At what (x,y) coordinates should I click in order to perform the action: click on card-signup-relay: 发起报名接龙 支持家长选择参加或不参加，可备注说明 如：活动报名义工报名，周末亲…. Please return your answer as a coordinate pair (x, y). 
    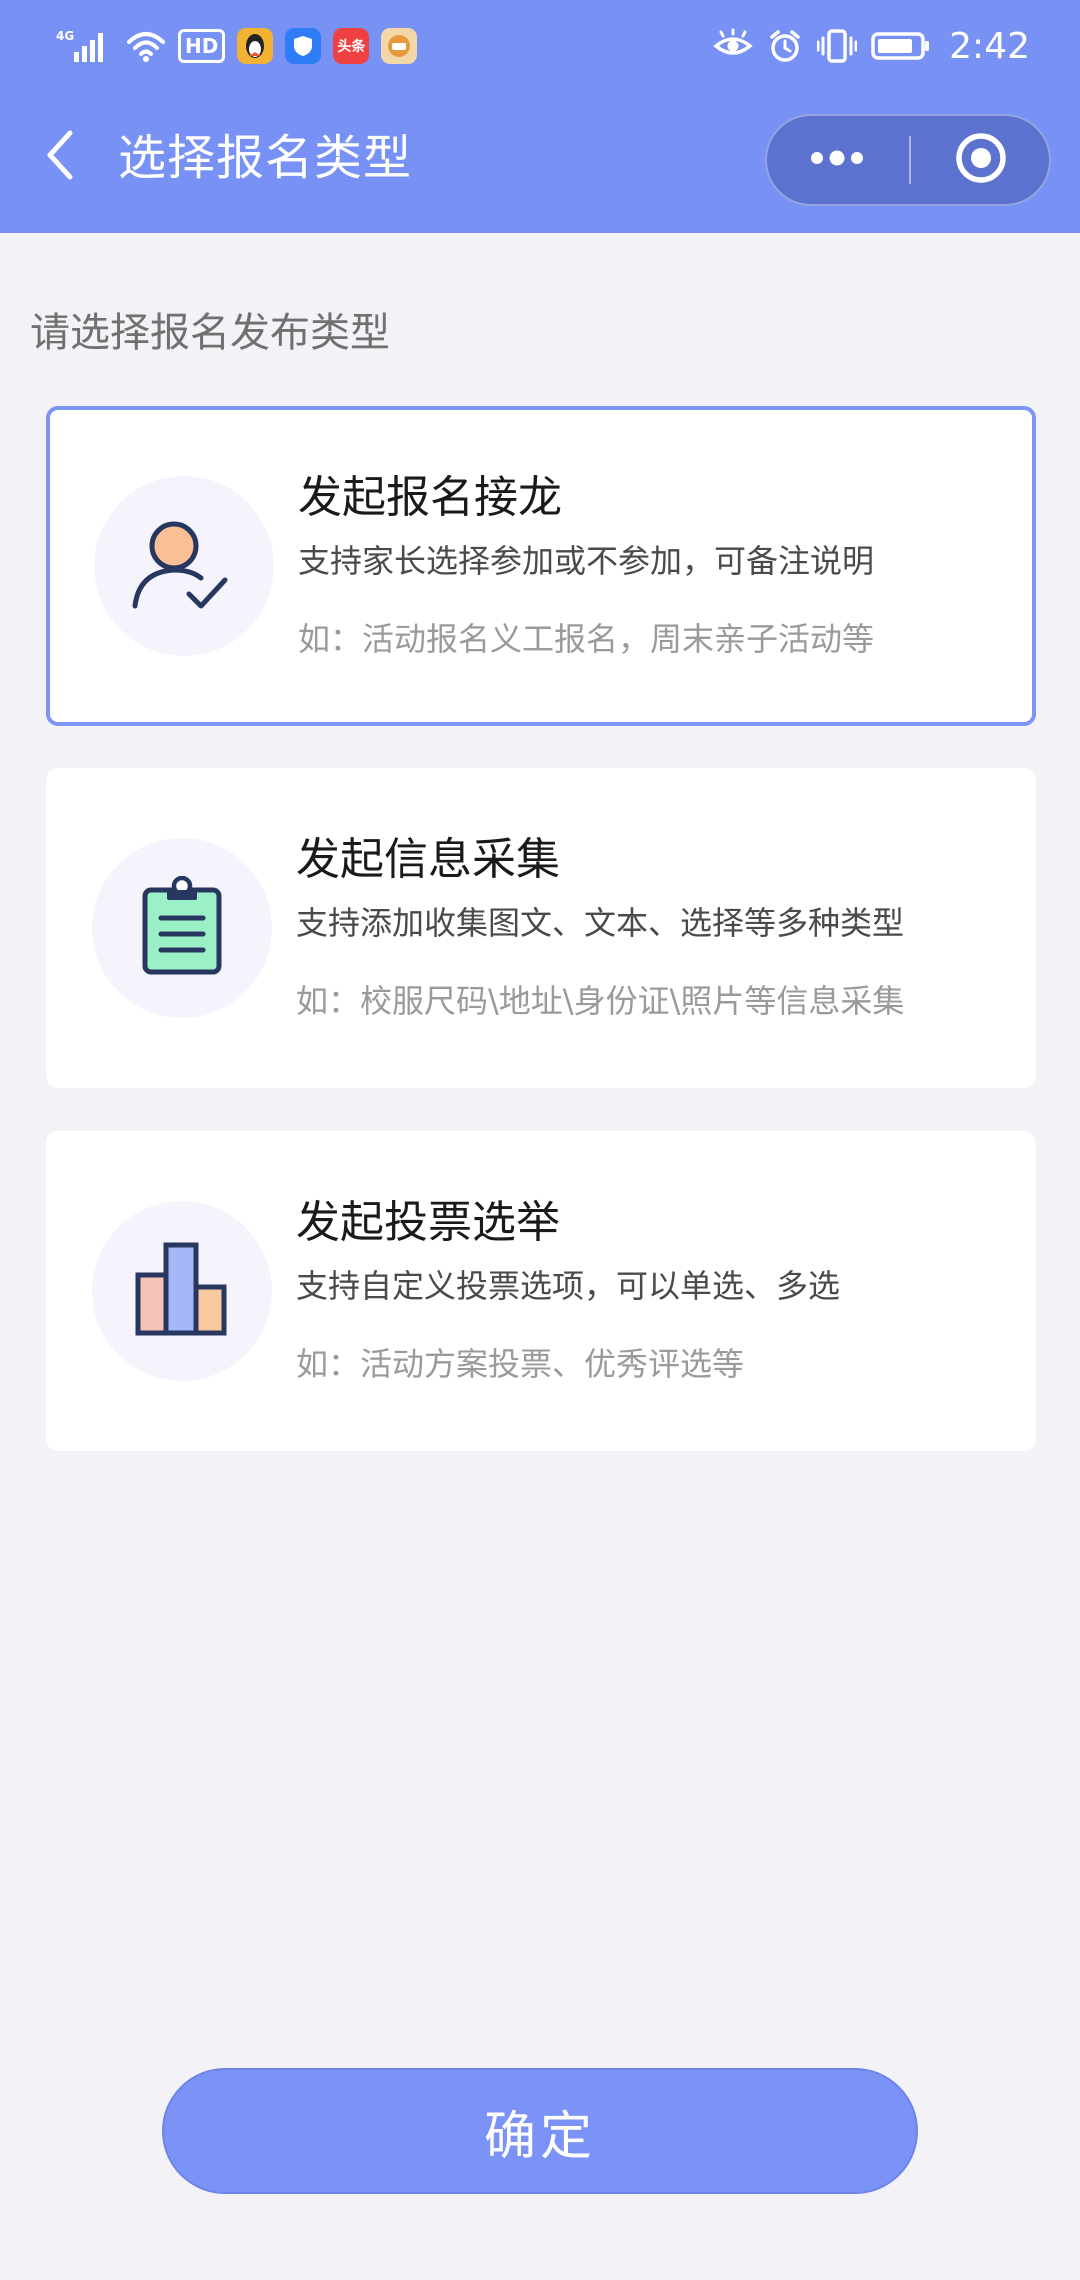
    Looking at the image, I should click on (541, 566).